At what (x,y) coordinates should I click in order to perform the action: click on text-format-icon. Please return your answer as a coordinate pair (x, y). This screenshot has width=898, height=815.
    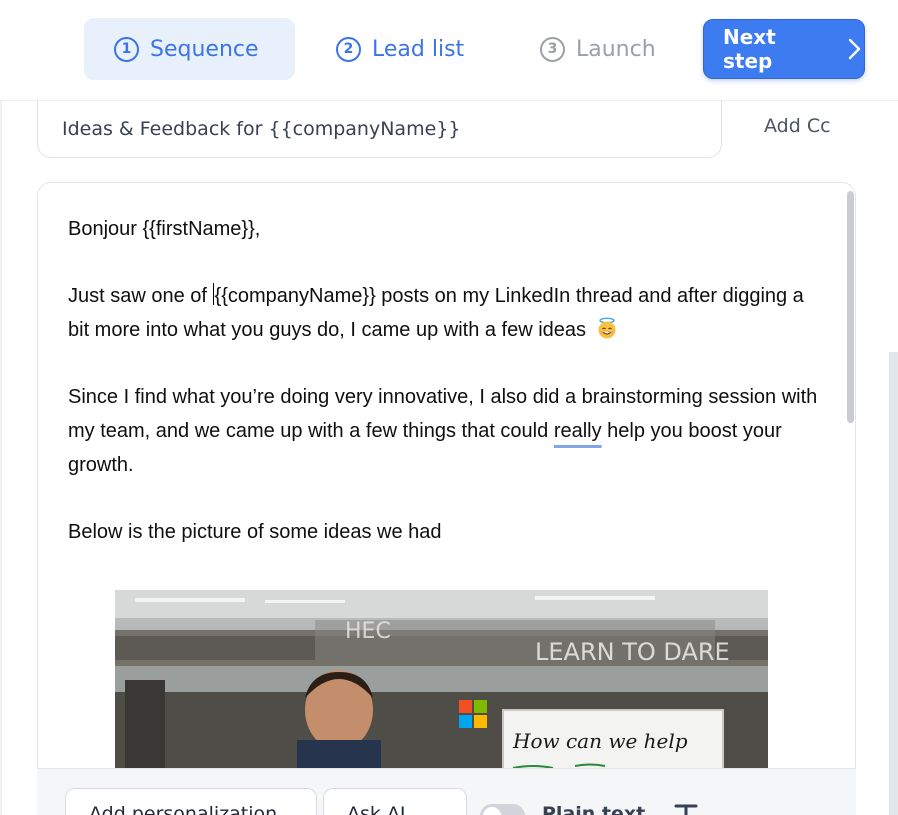
    Looking at the image, I should click on (686, 808).